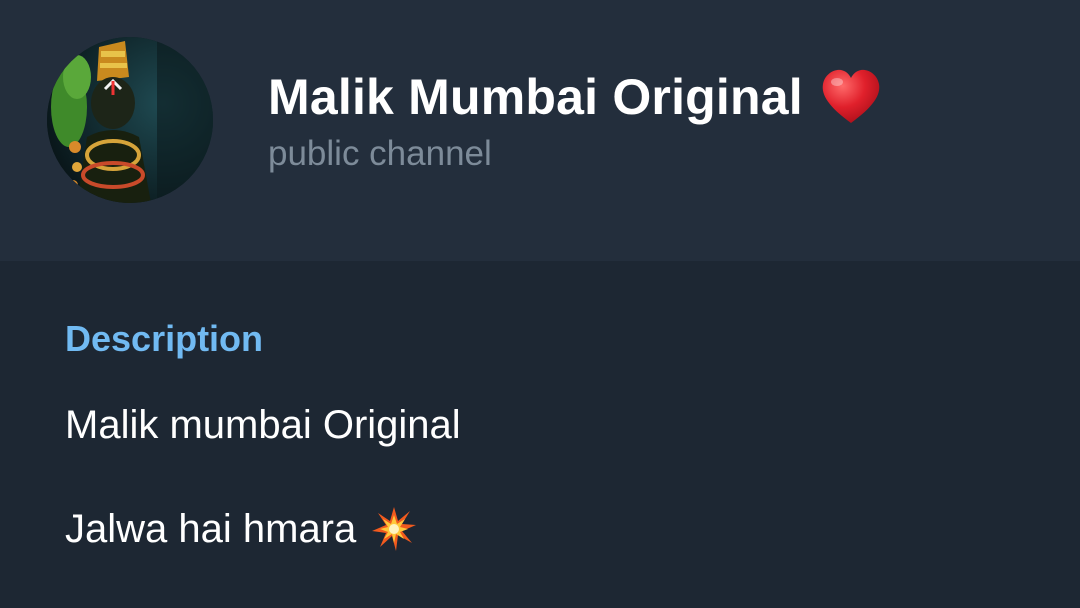 The image size is (1080, 608). I want to click on description-title: Description, so click(164, 338).